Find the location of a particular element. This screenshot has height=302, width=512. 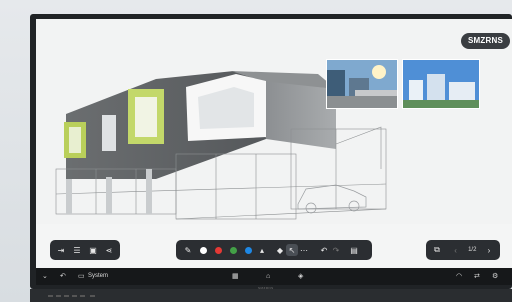

share-icon: ⋖ is located at coordinates (109, 250).